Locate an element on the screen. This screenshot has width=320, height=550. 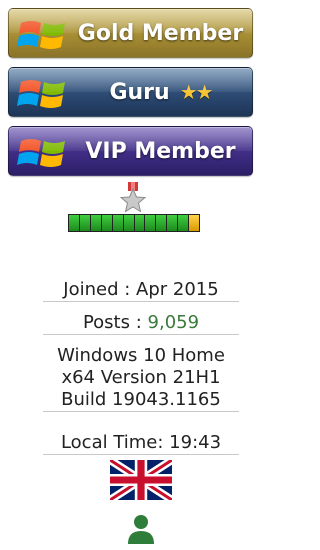
vip-member-badge: VIP Member is located at coordinates (130, 151).